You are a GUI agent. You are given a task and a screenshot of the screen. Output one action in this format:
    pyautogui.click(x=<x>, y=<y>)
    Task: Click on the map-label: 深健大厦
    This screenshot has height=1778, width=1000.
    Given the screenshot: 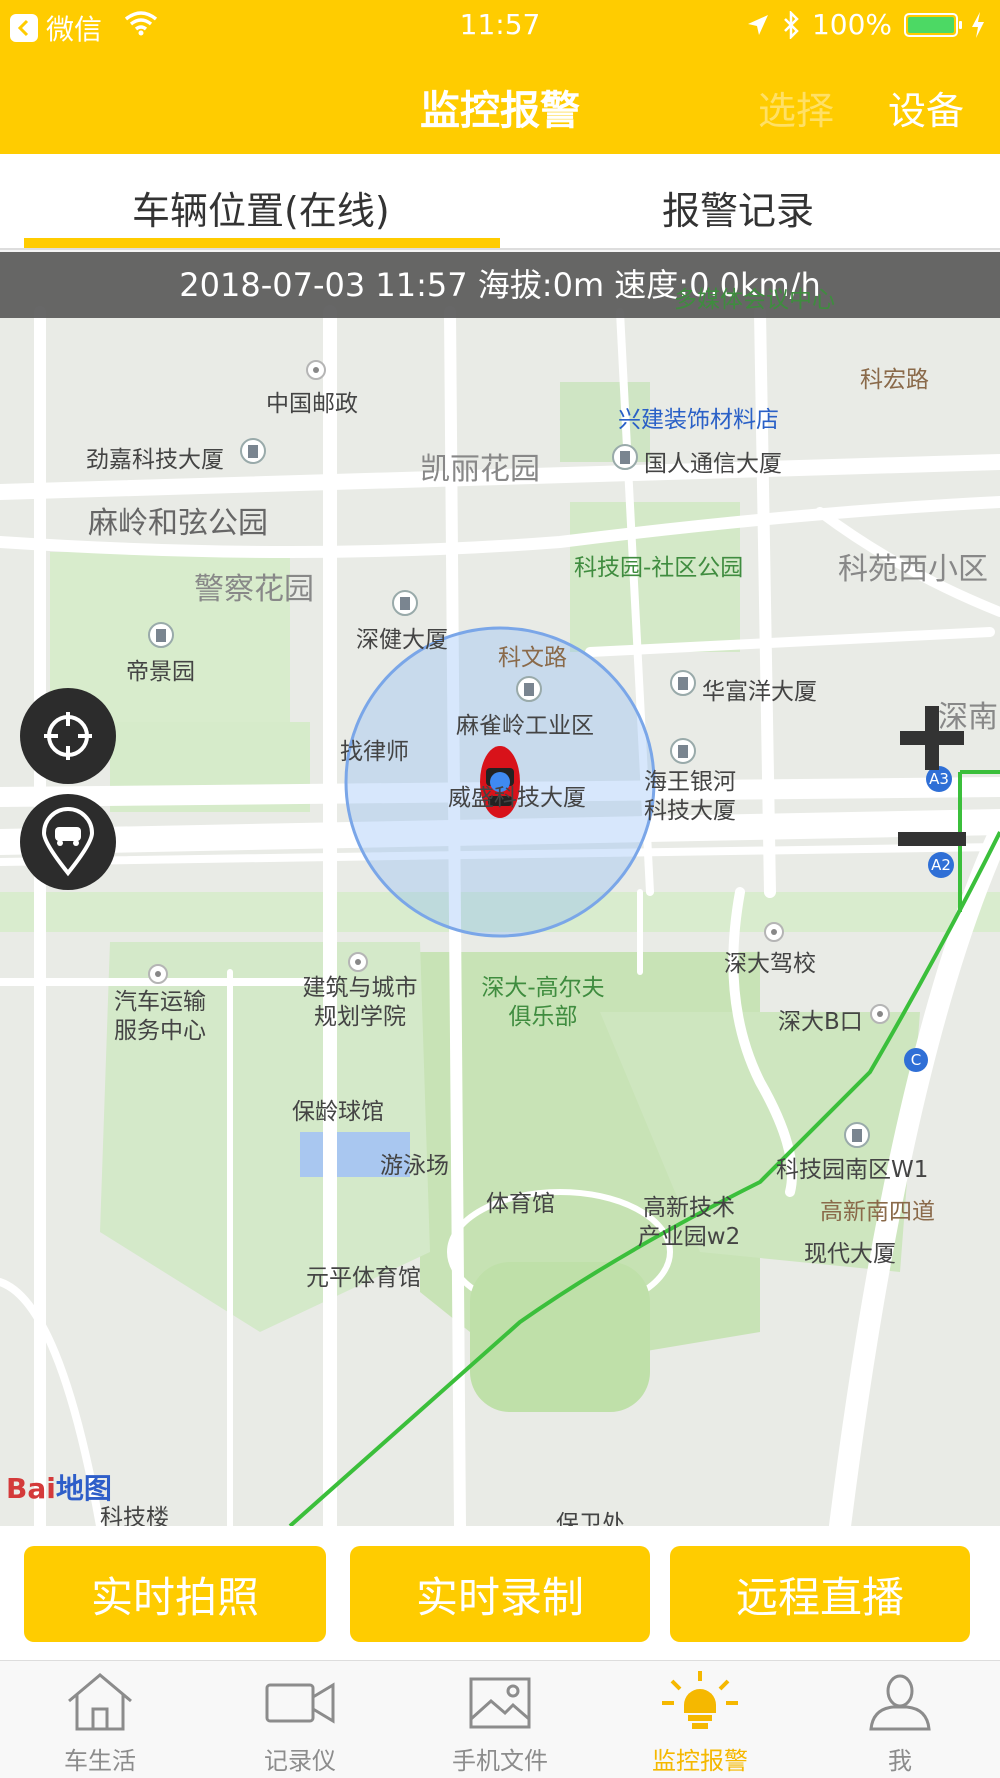 What is the action you would take?
    pyautogui.click(x=402, y=640)
    